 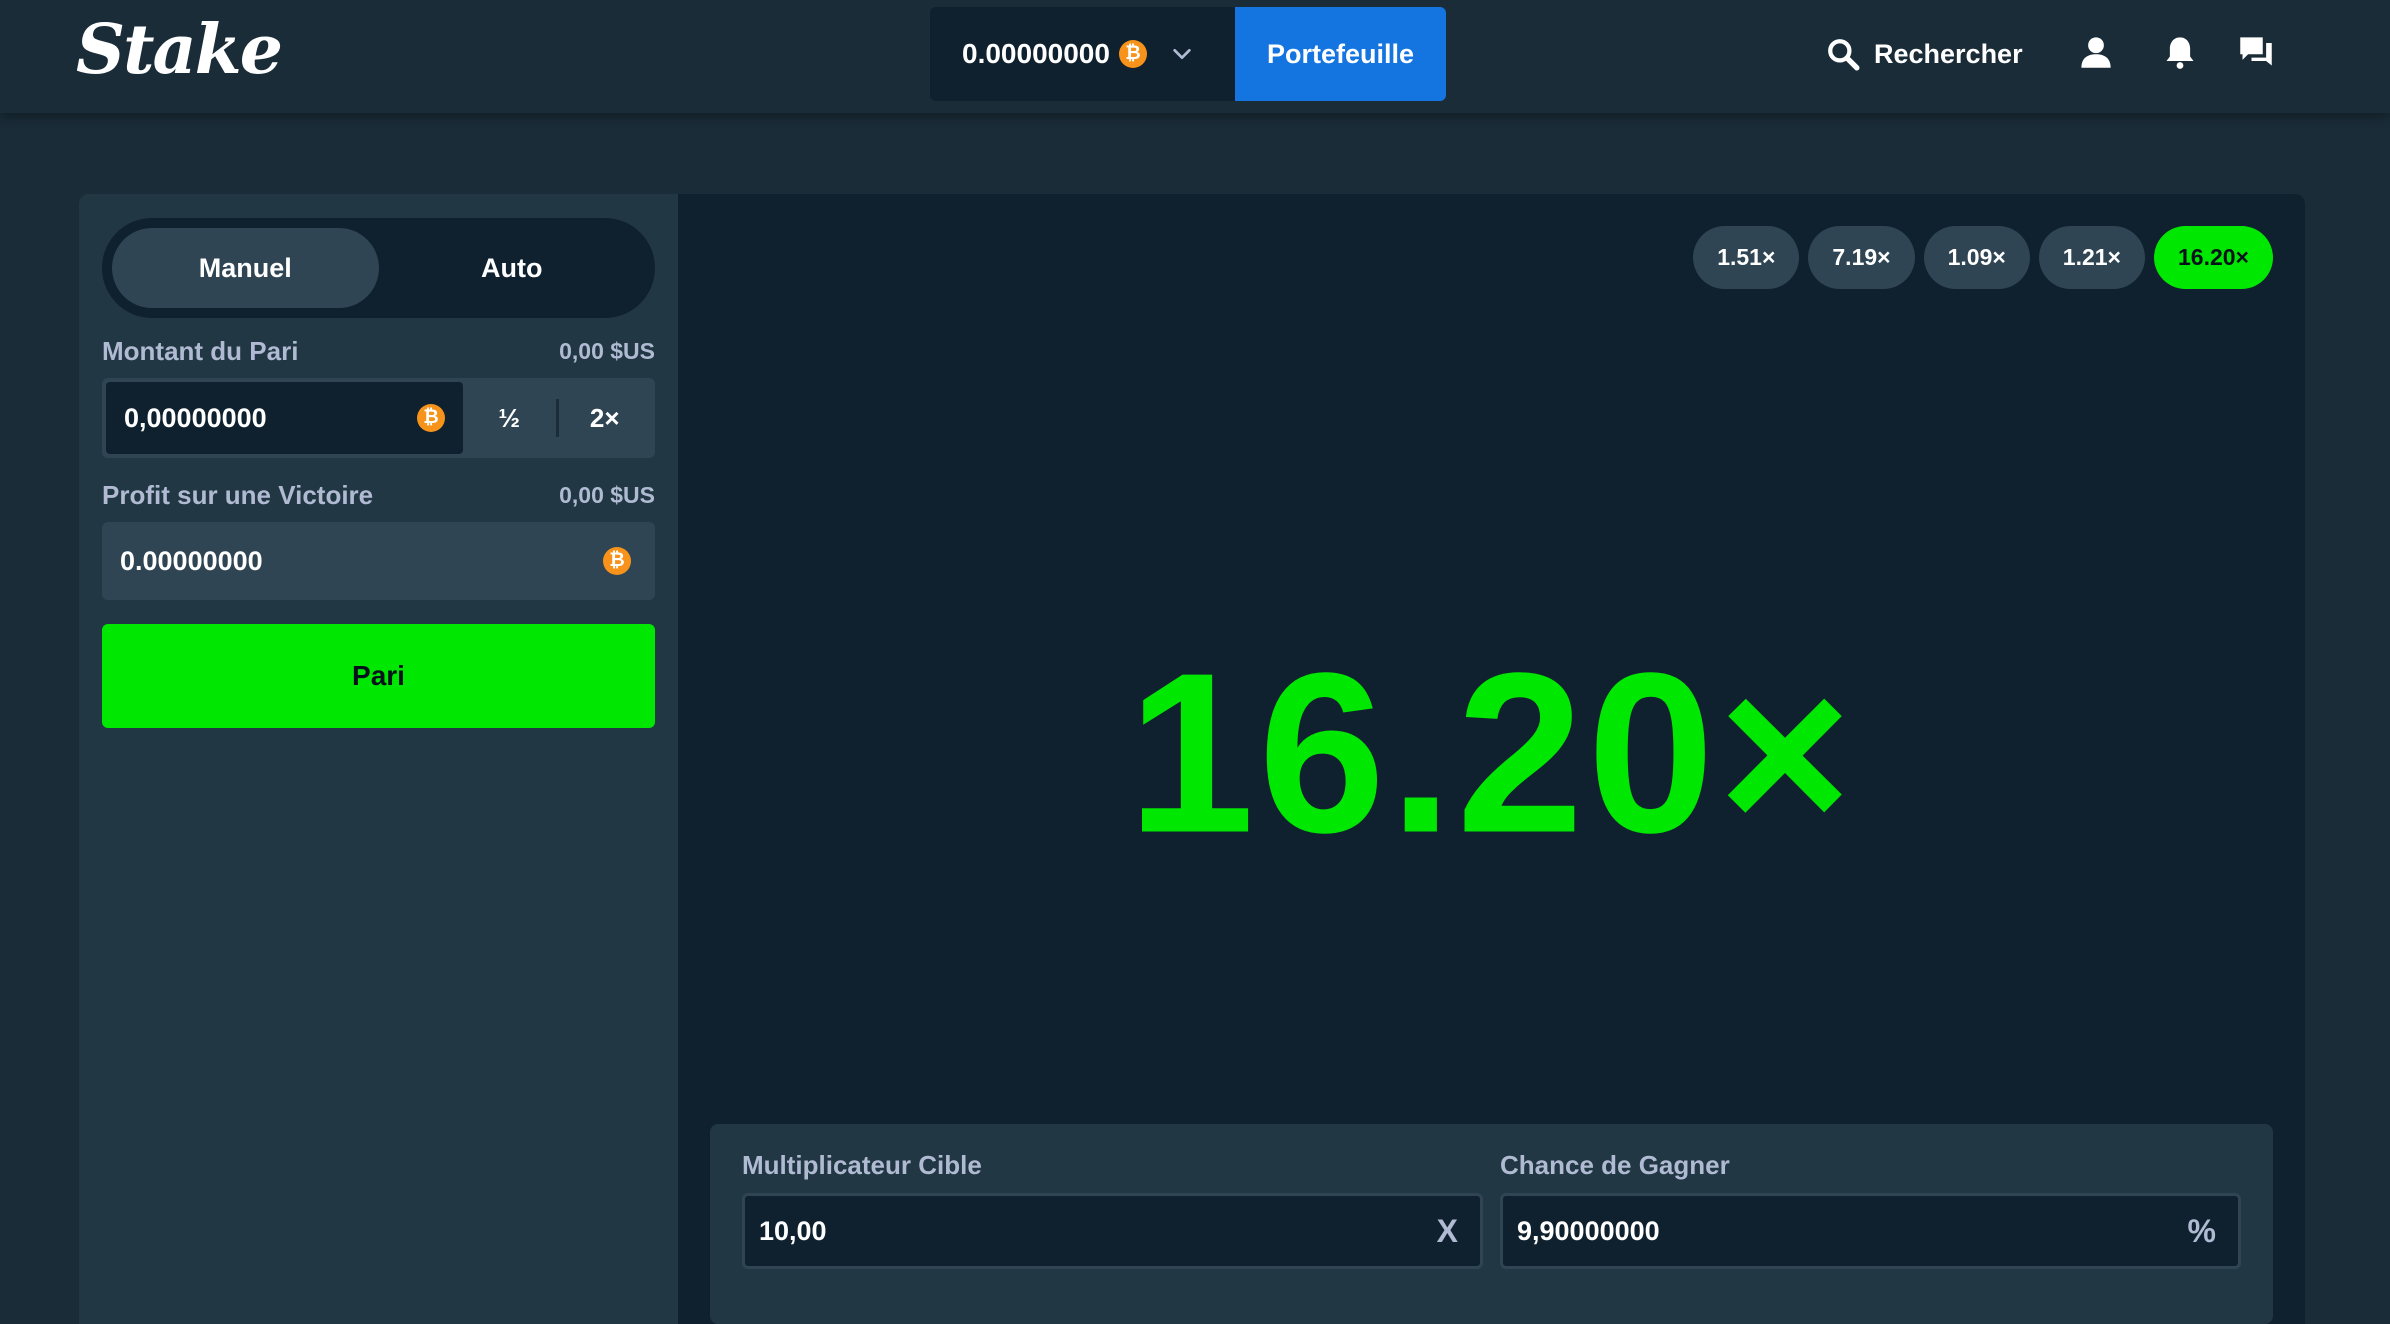 What do you see at coordinates (2180, 52) in the screenshot?
I see `bell-icon` at bounding box center [2180, 52].